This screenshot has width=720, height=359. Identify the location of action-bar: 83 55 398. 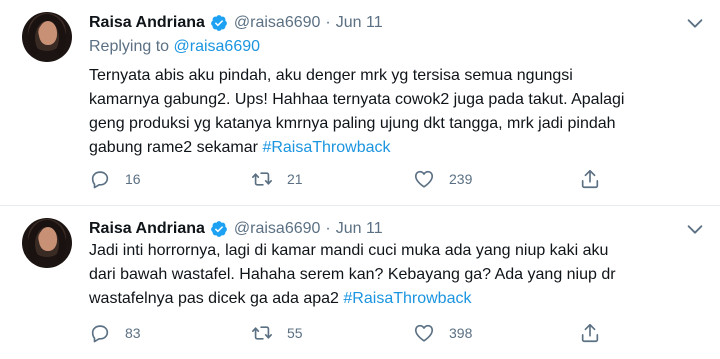
(349, 333).